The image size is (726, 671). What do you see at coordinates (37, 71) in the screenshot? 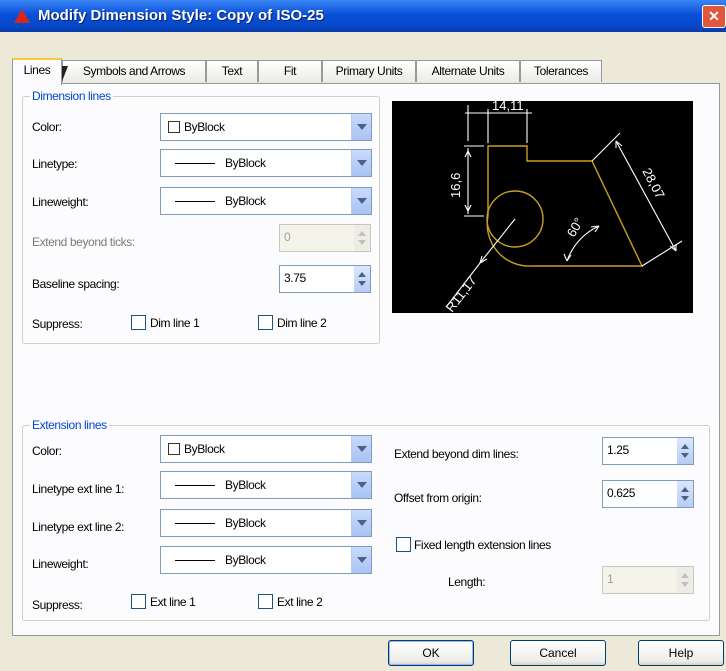
I see `tab-lines: Lines` at bounding box center [37, 71].